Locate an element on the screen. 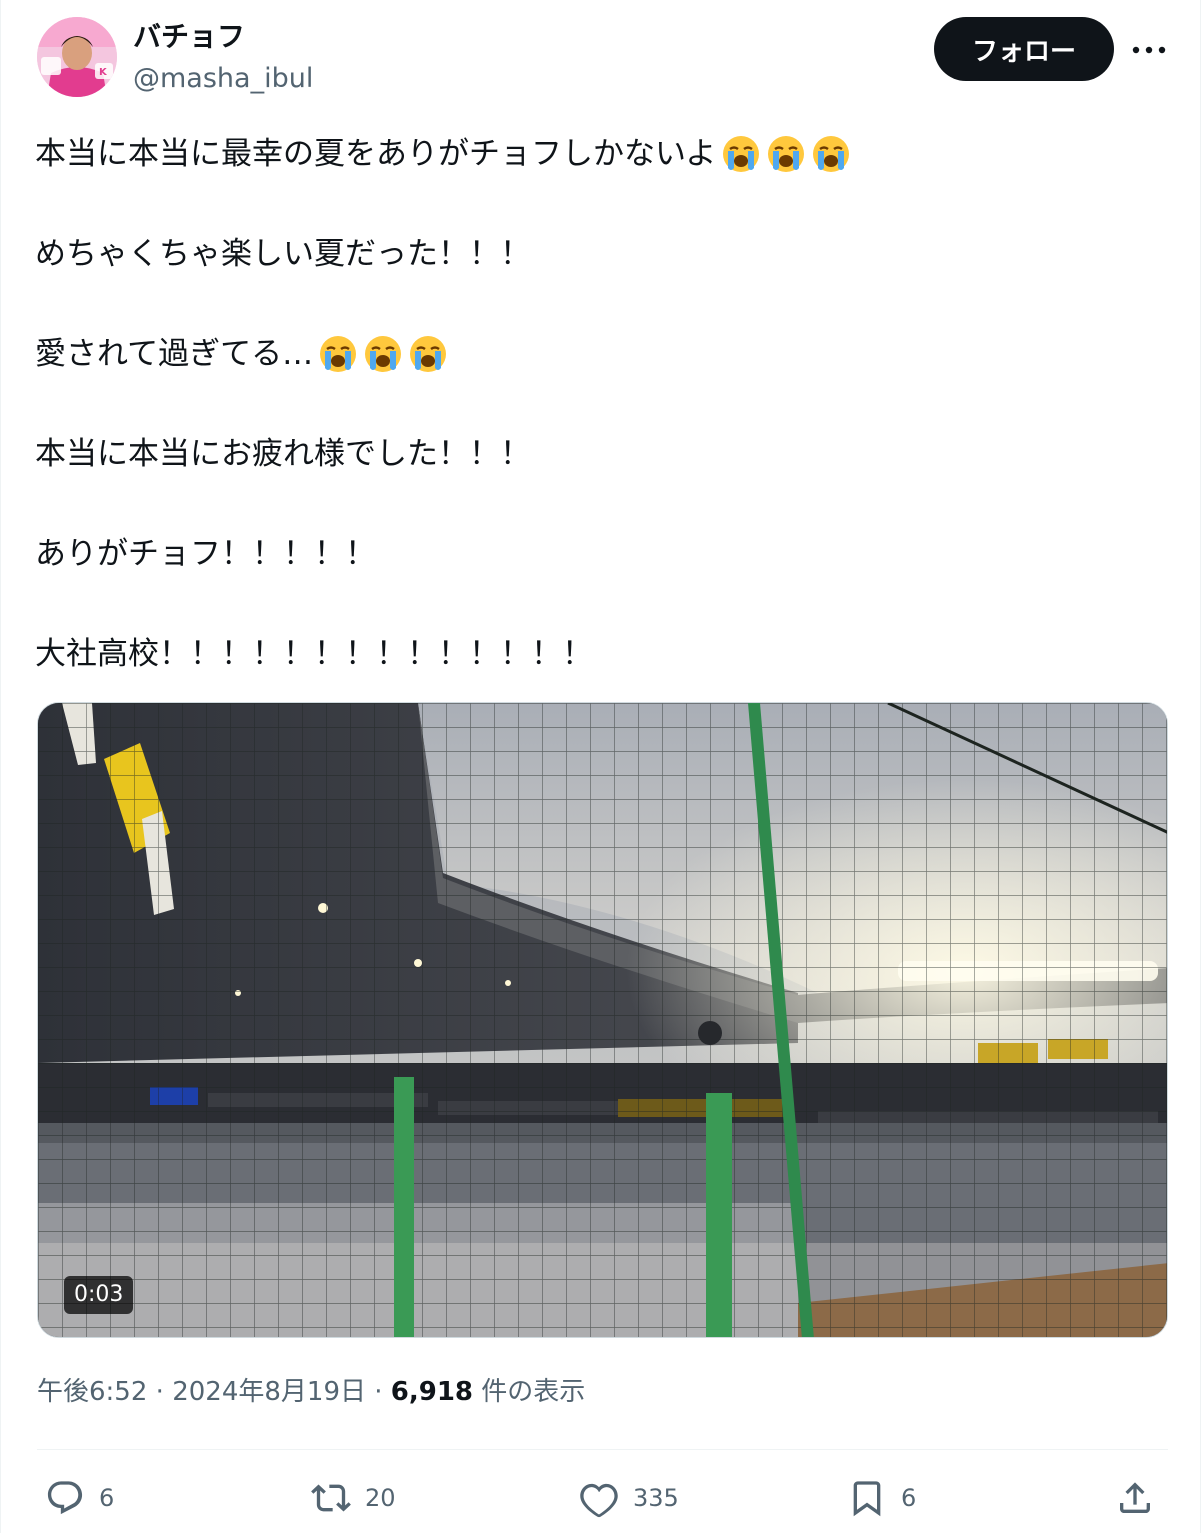  views-label: 件の表示 is located at coordinates (533, 1392).